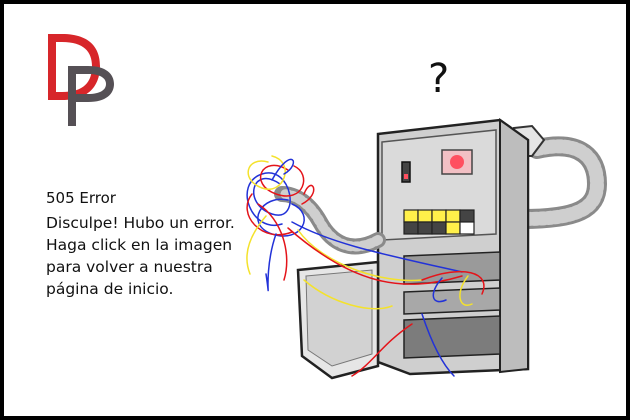 Image resolution: width=630 pixels, height=420 pixels. What do you see at coordinates (452, 337) in the screenshot?
I see `lower-shelf` at bounding box center [452, 337].